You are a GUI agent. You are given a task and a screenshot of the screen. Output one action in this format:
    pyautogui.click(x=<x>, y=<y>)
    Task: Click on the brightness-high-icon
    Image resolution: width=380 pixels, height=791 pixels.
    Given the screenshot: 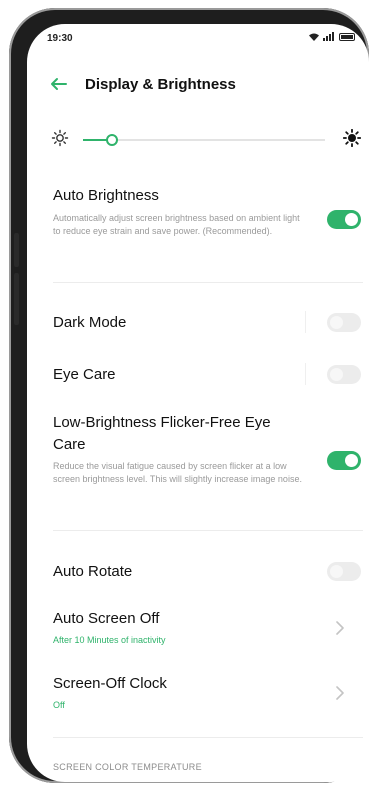 What is the action you would take?
    pyautogui.click(x=352, y=138)
    